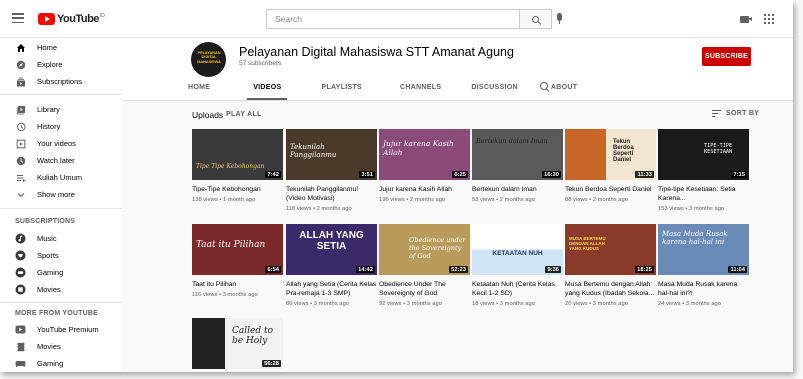  What do you see at coordinates (503, 200) in the screenshot?
I see `video-meta: 53 views • 2 months ago` at bounding box center [503, 200].